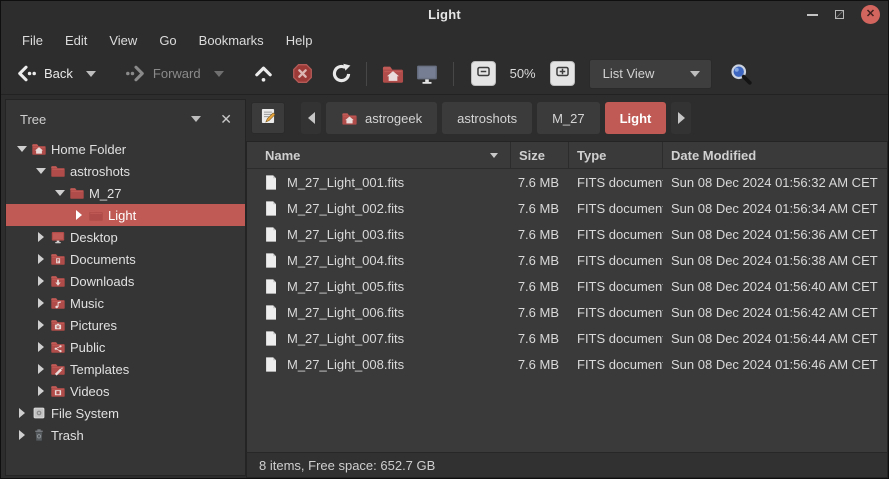 This screenshot has width=889, height=479. I want to click on view-mode-select: List View, so click(650, 73).